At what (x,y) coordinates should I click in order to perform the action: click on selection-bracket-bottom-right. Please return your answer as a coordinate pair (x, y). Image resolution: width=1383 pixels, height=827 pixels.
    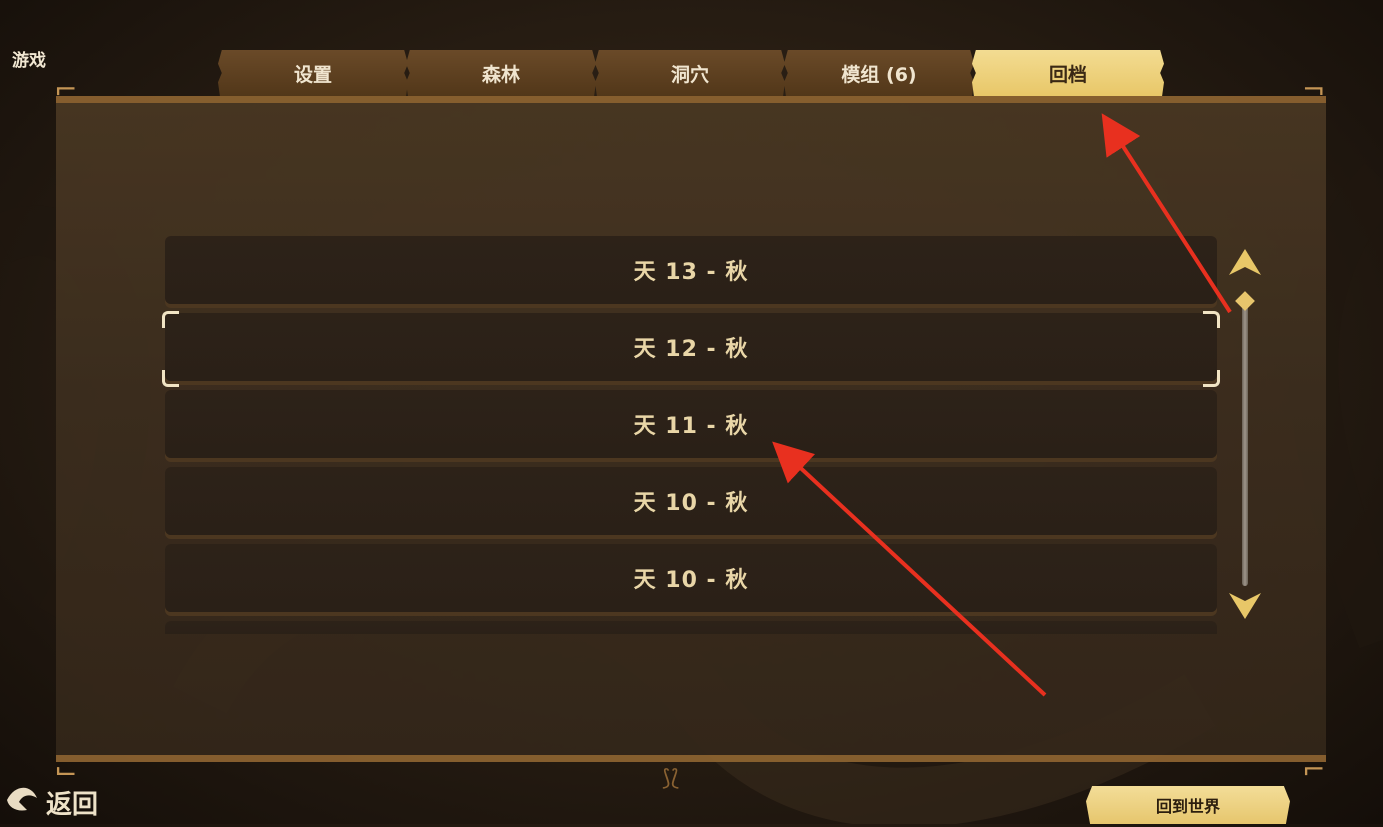
    Looking at the image, I should click on (1211, 378).